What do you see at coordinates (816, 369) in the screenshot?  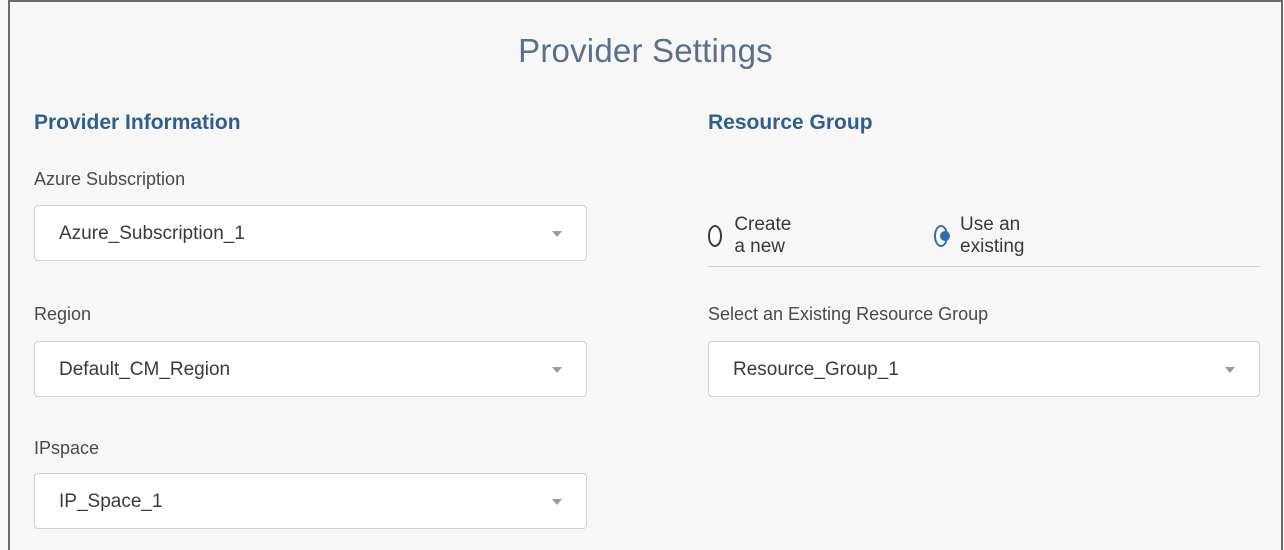 I see `existing-resource-group-value: Resource_Group_1` at bounding box center [816, 369].